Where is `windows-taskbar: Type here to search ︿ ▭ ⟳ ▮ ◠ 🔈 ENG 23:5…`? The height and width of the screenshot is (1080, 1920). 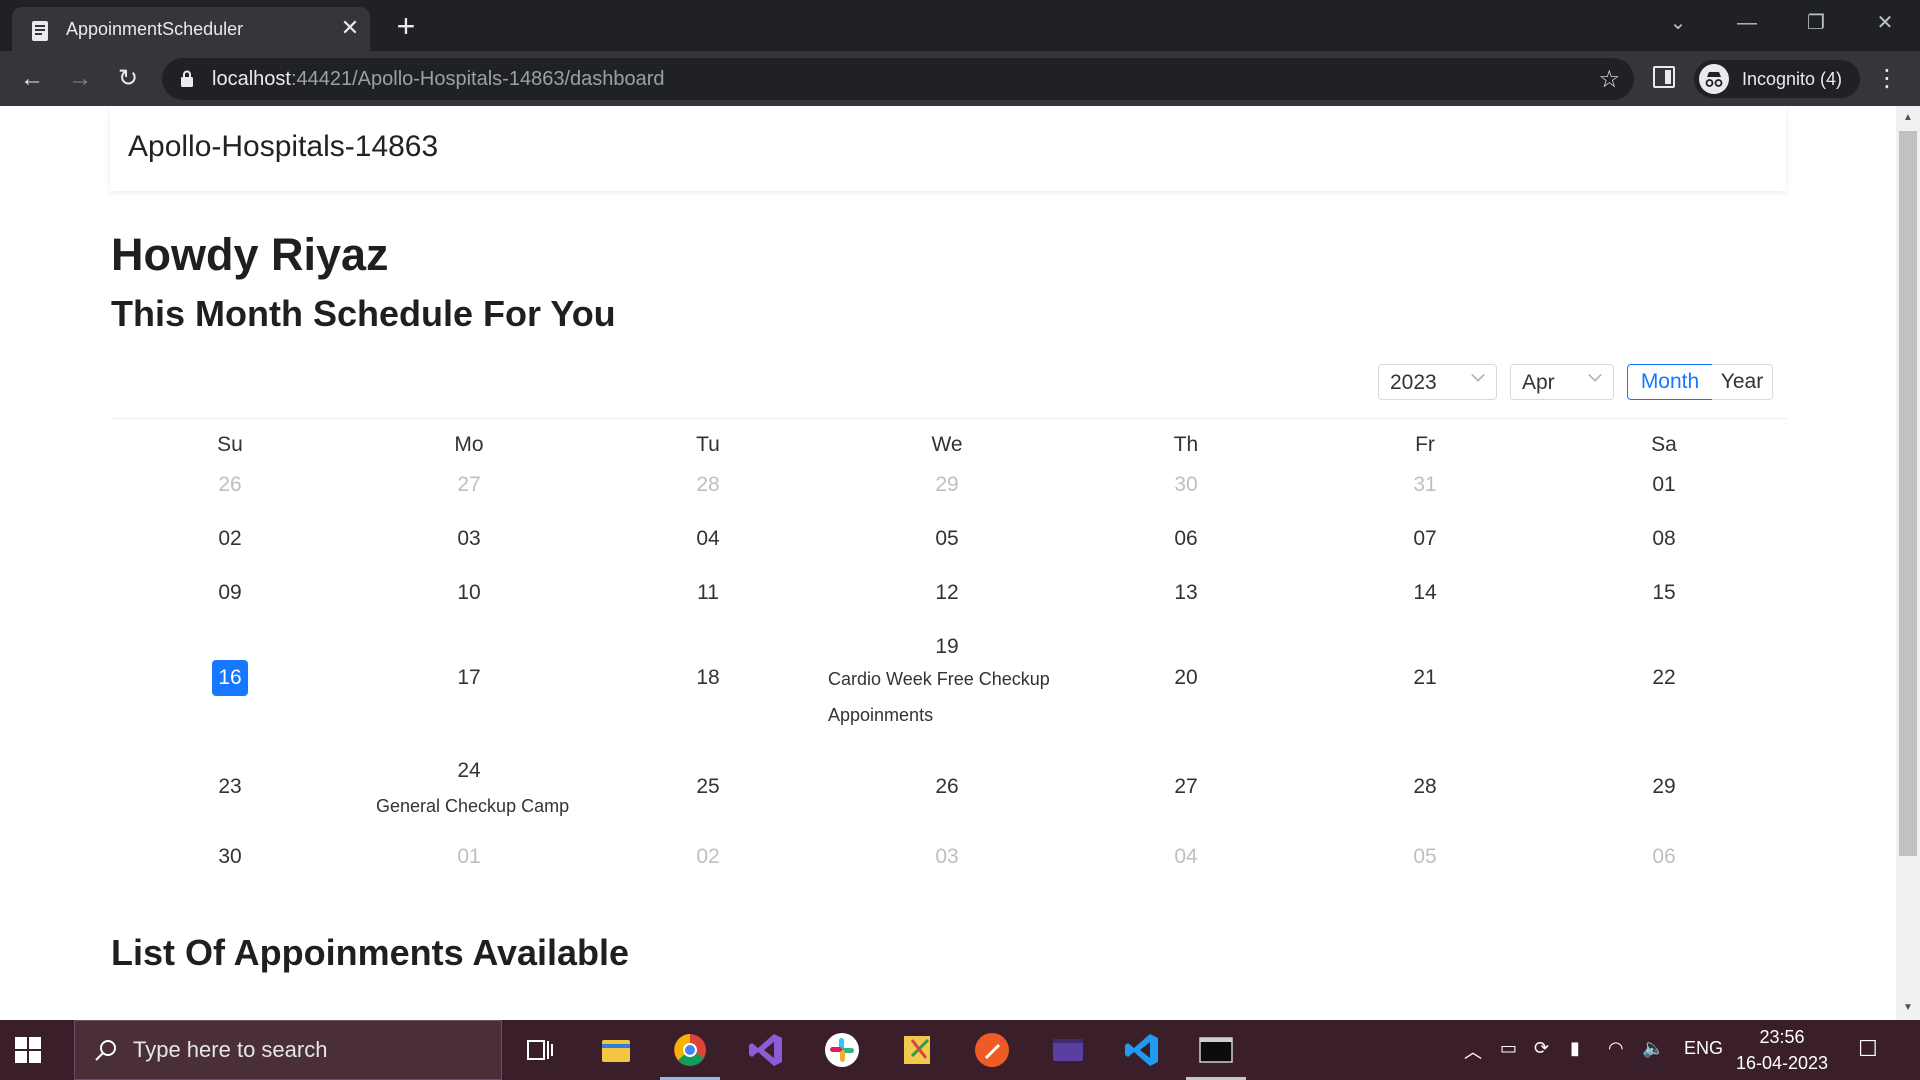
windows-taskbar: Type here to search ︿ ▭ ⟳ ▮ ◠ 🔈 ENG 23:5… is located at coordinates (960, 1050).